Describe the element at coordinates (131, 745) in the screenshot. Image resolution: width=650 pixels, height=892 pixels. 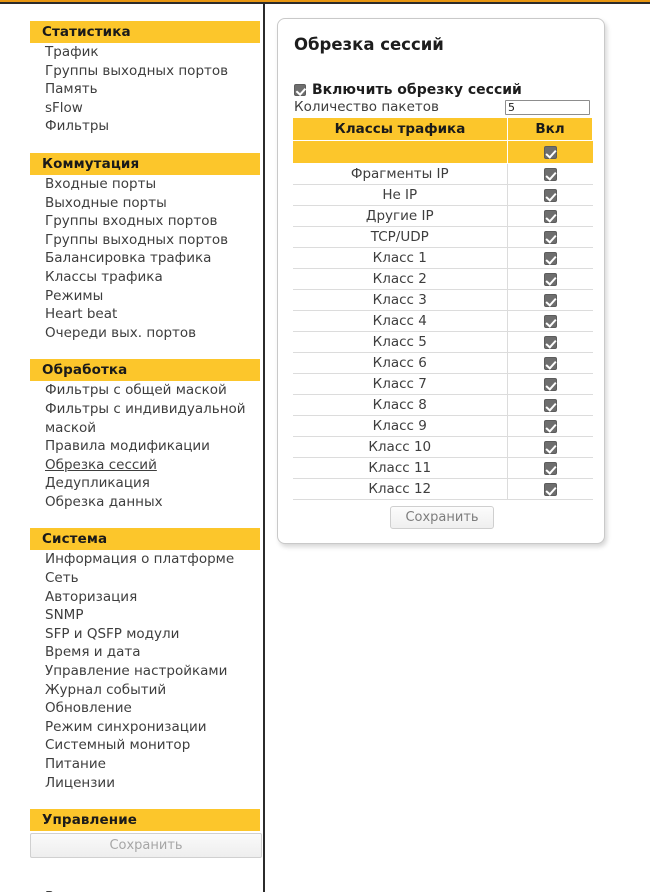
I see `sidebar-item: Системный монитор` at that location.